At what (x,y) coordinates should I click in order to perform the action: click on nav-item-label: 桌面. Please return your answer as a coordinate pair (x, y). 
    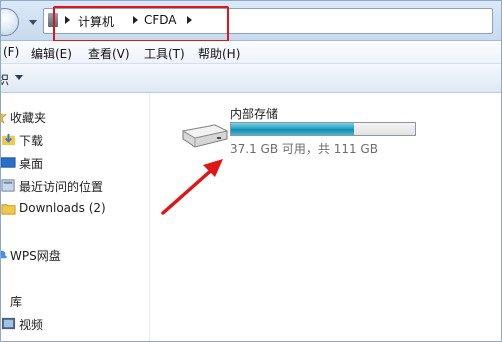
    Looking at the image, I should click on (31, 164).